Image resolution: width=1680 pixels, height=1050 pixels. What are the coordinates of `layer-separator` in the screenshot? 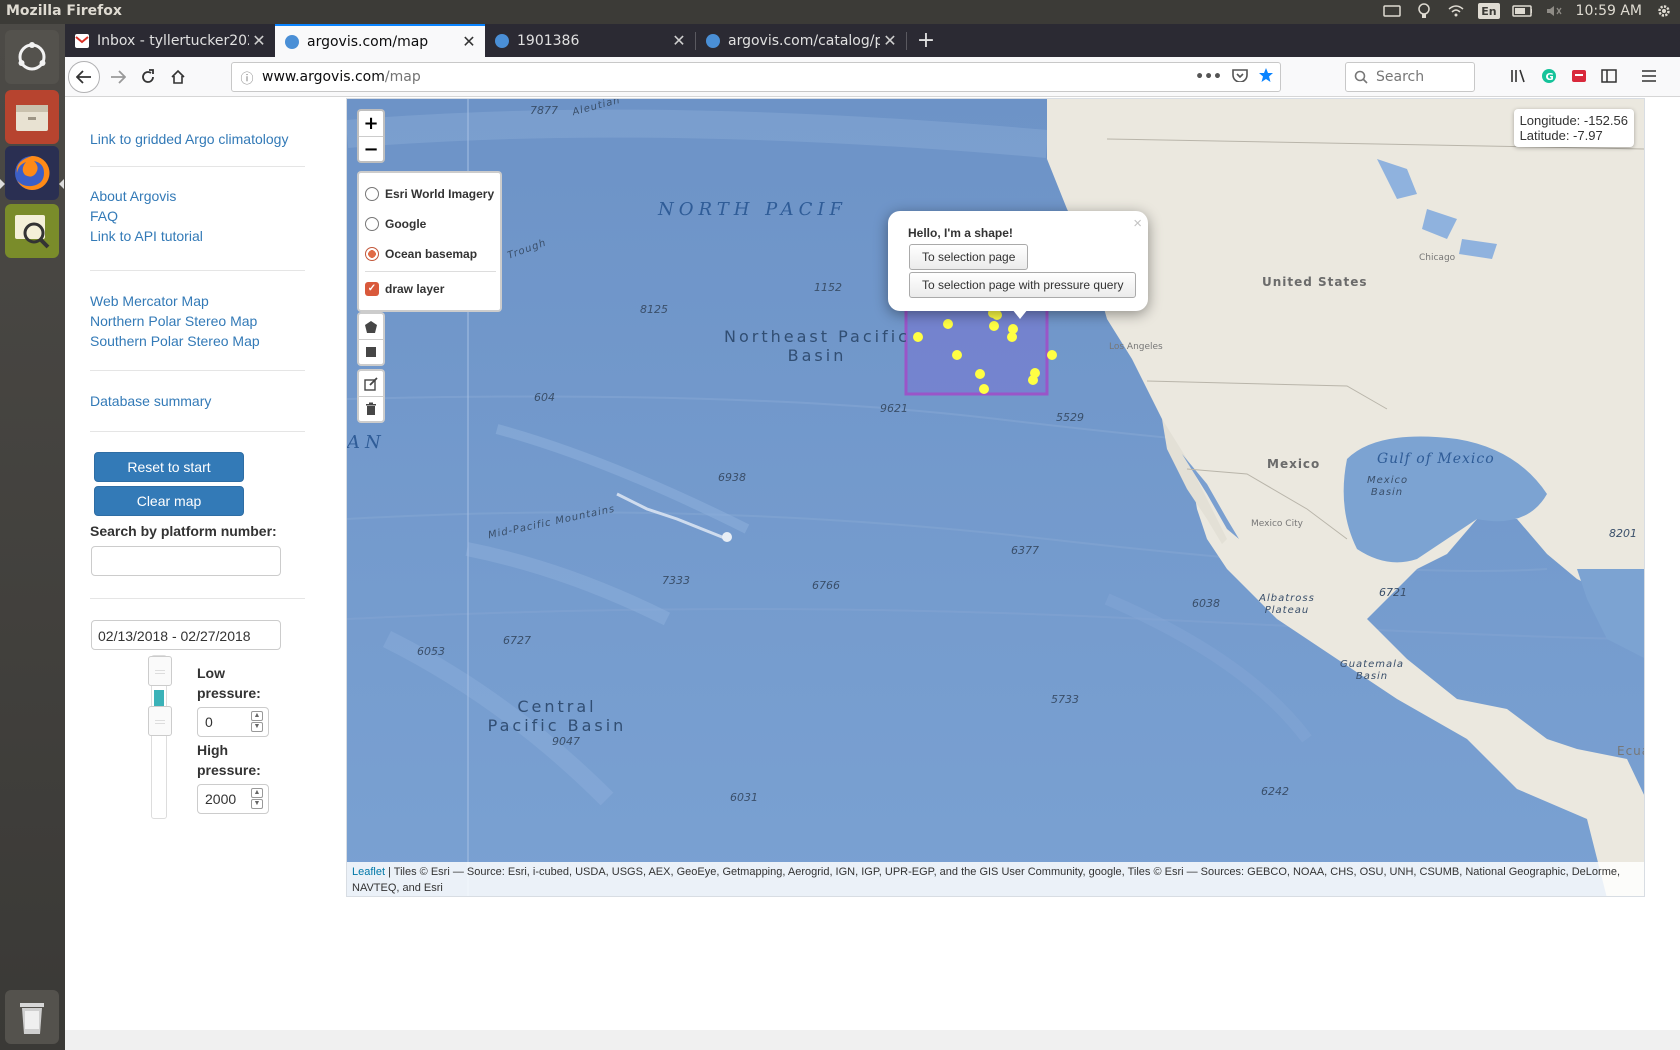 It's located at (430, 271).